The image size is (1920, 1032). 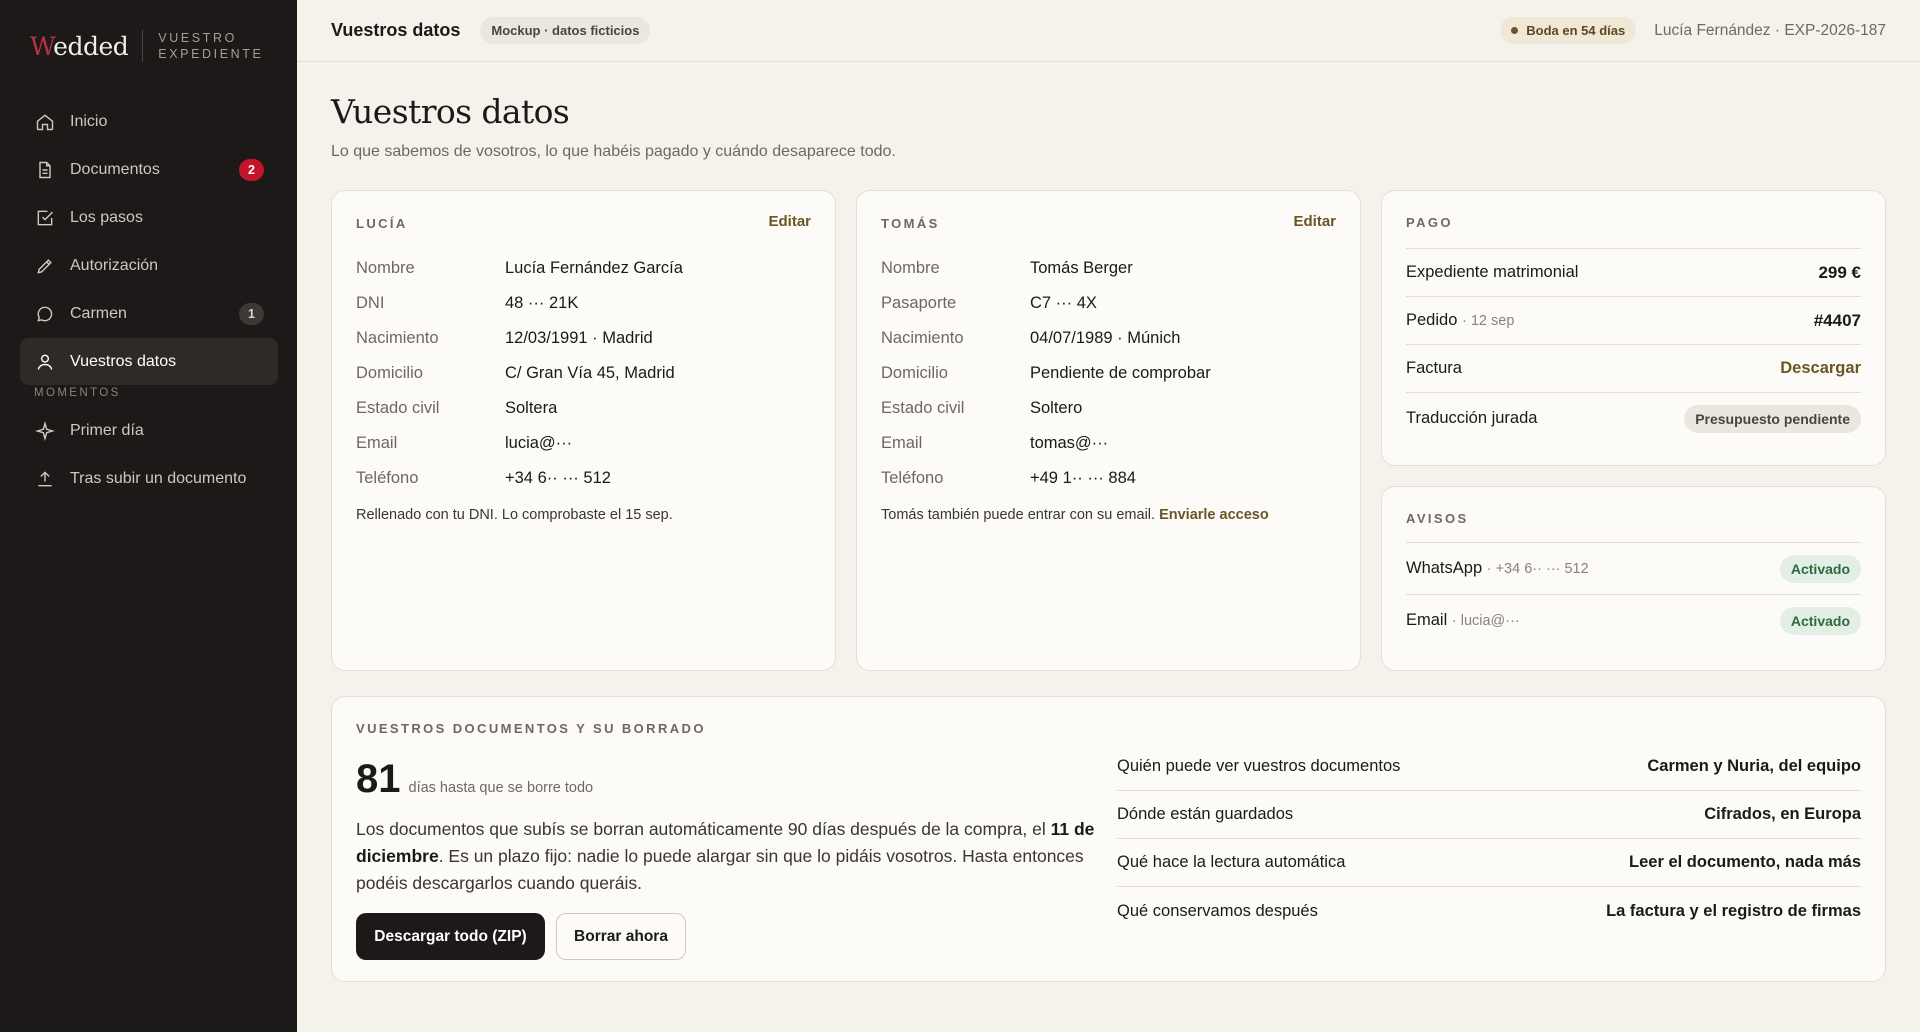 What do you see at coordinates (89, 121) in the screenshot?
I see `sidebar-item-label: Inicio` at bounding box center [89, 121].